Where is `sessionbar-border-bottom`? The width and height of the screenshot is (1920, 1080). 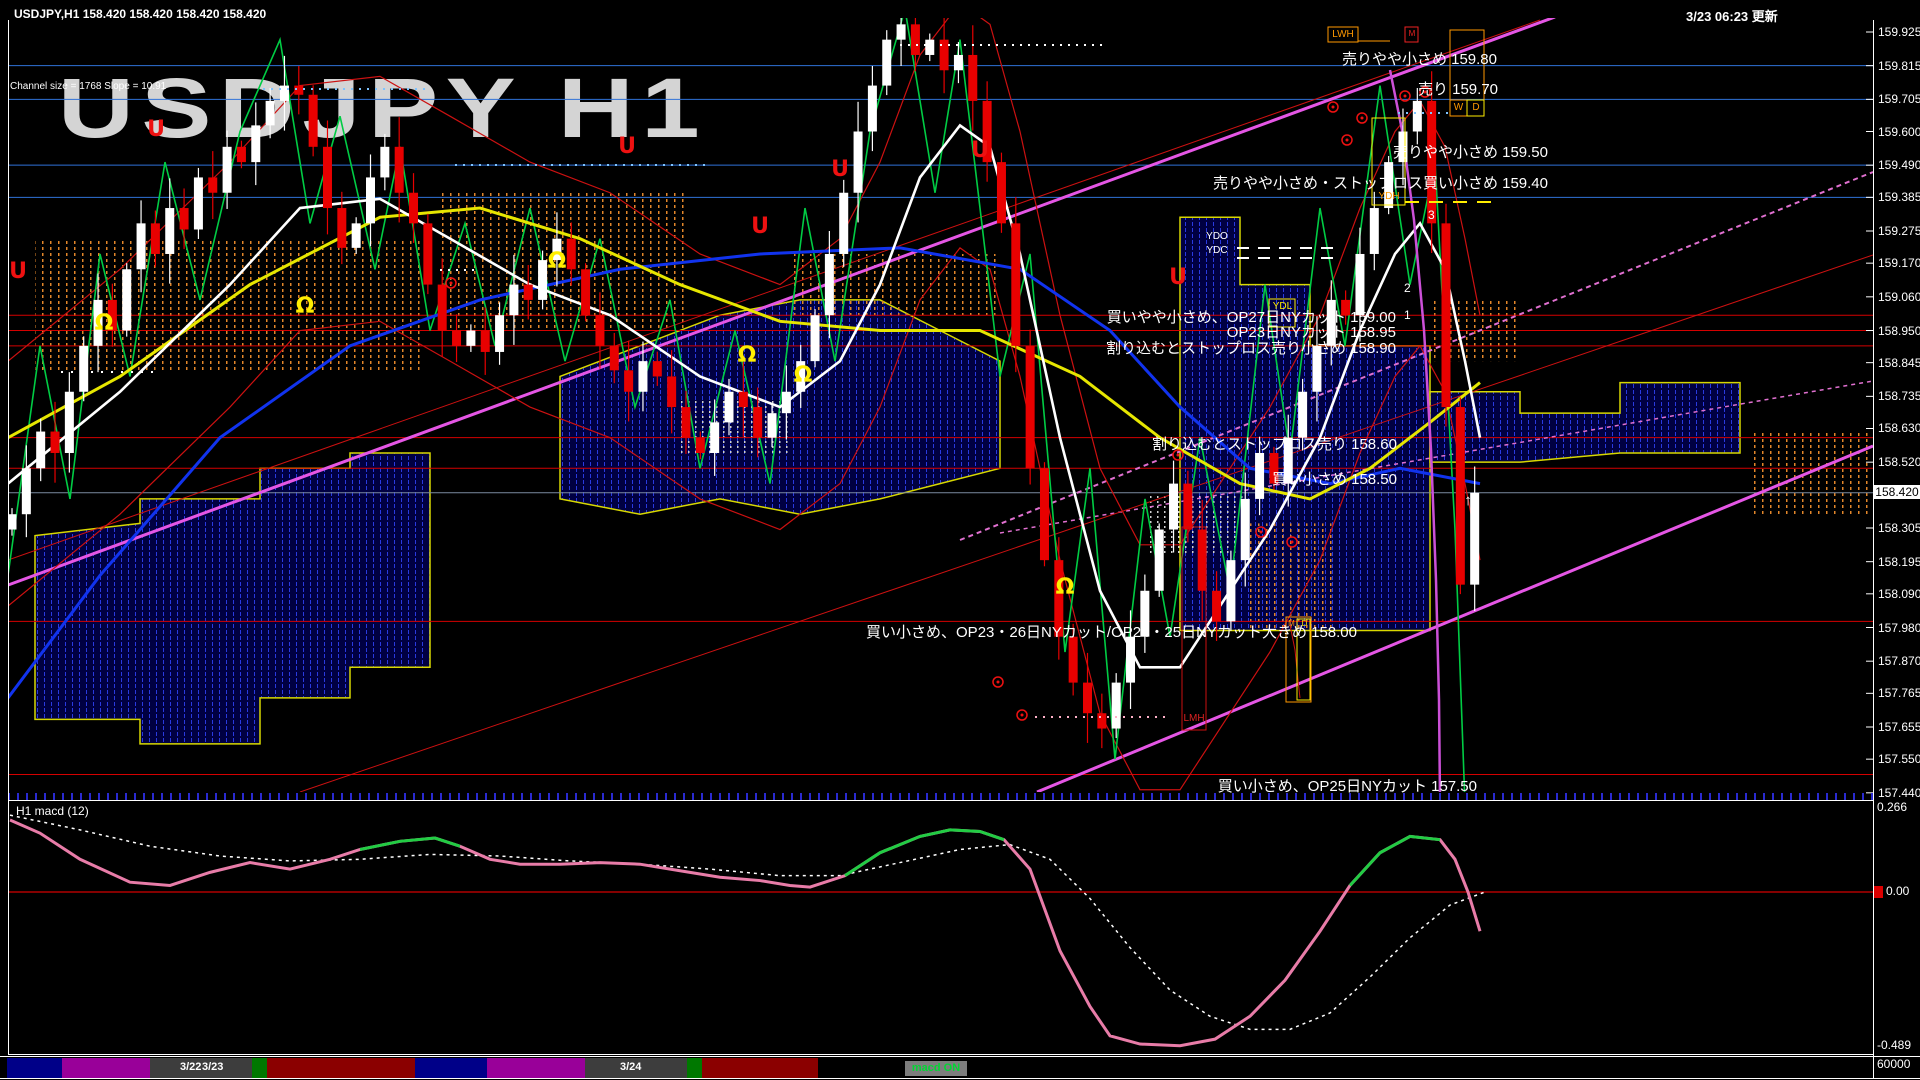
sessionbar-border-bottom is located at coordinates (960, 1078).